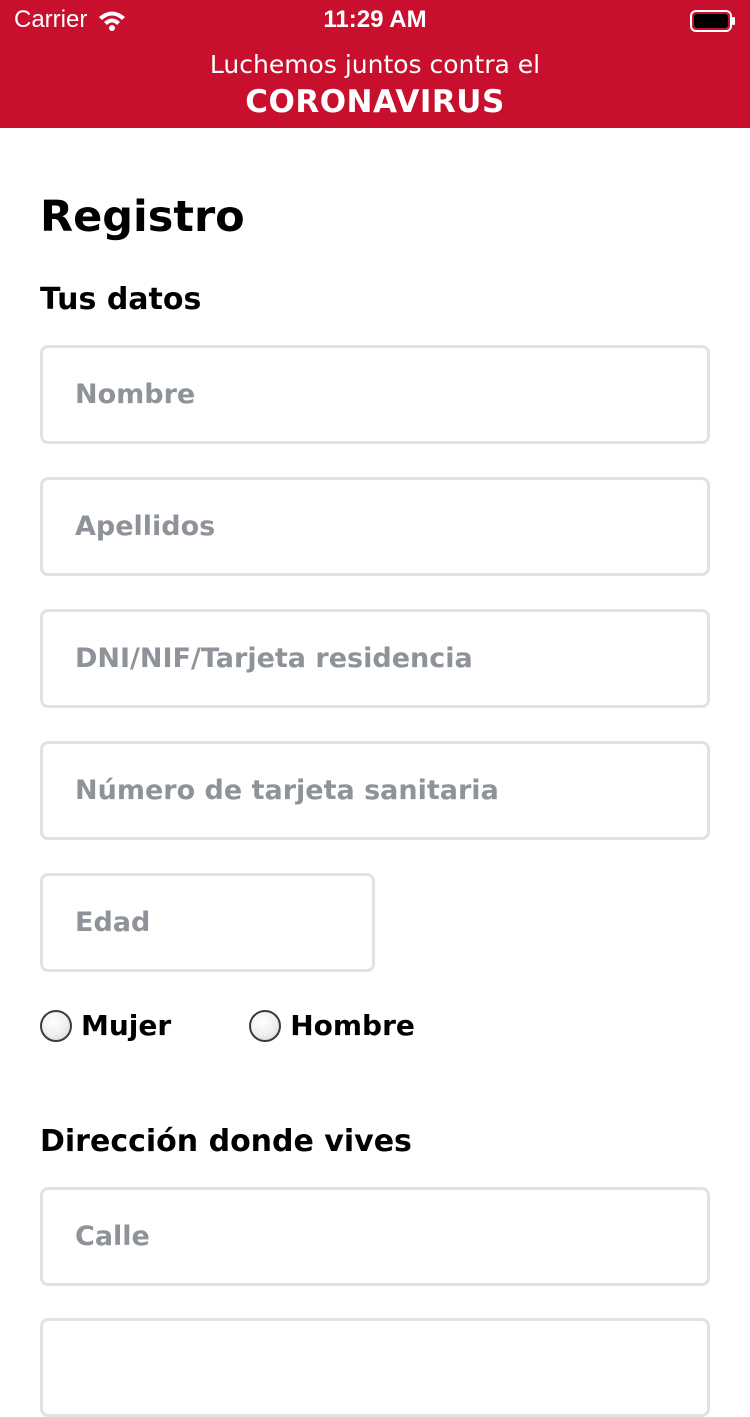 The width and height of the screenshot is (750, 1417). What do you see at coordinates (226, 1141) in the screenshot?
I see `section-title-direccion: Dirección donde vives` at bounding box center [226, 1141].